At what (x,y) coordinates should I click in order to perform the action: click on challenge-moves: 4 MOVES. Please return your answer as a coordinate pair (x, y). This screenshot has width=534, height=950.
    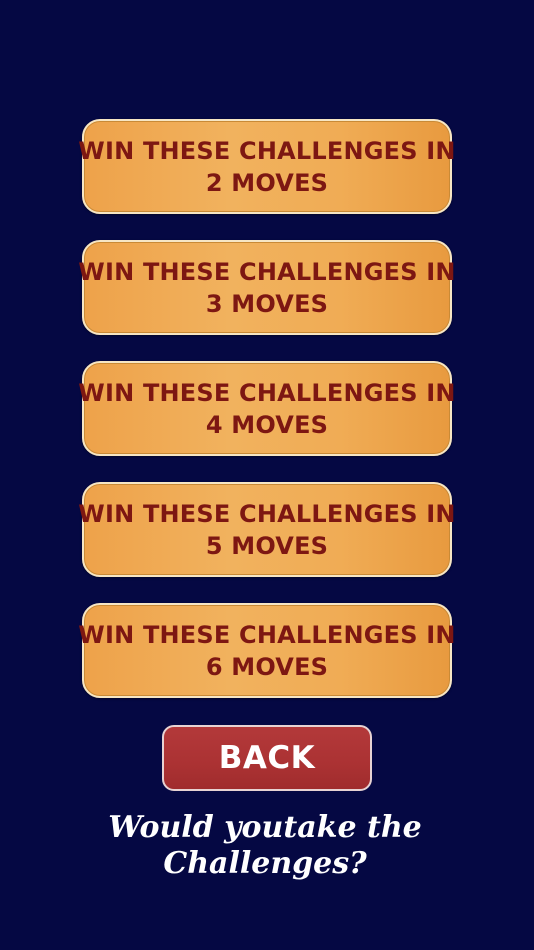
    Looking at the image, I should click on (267, 424).